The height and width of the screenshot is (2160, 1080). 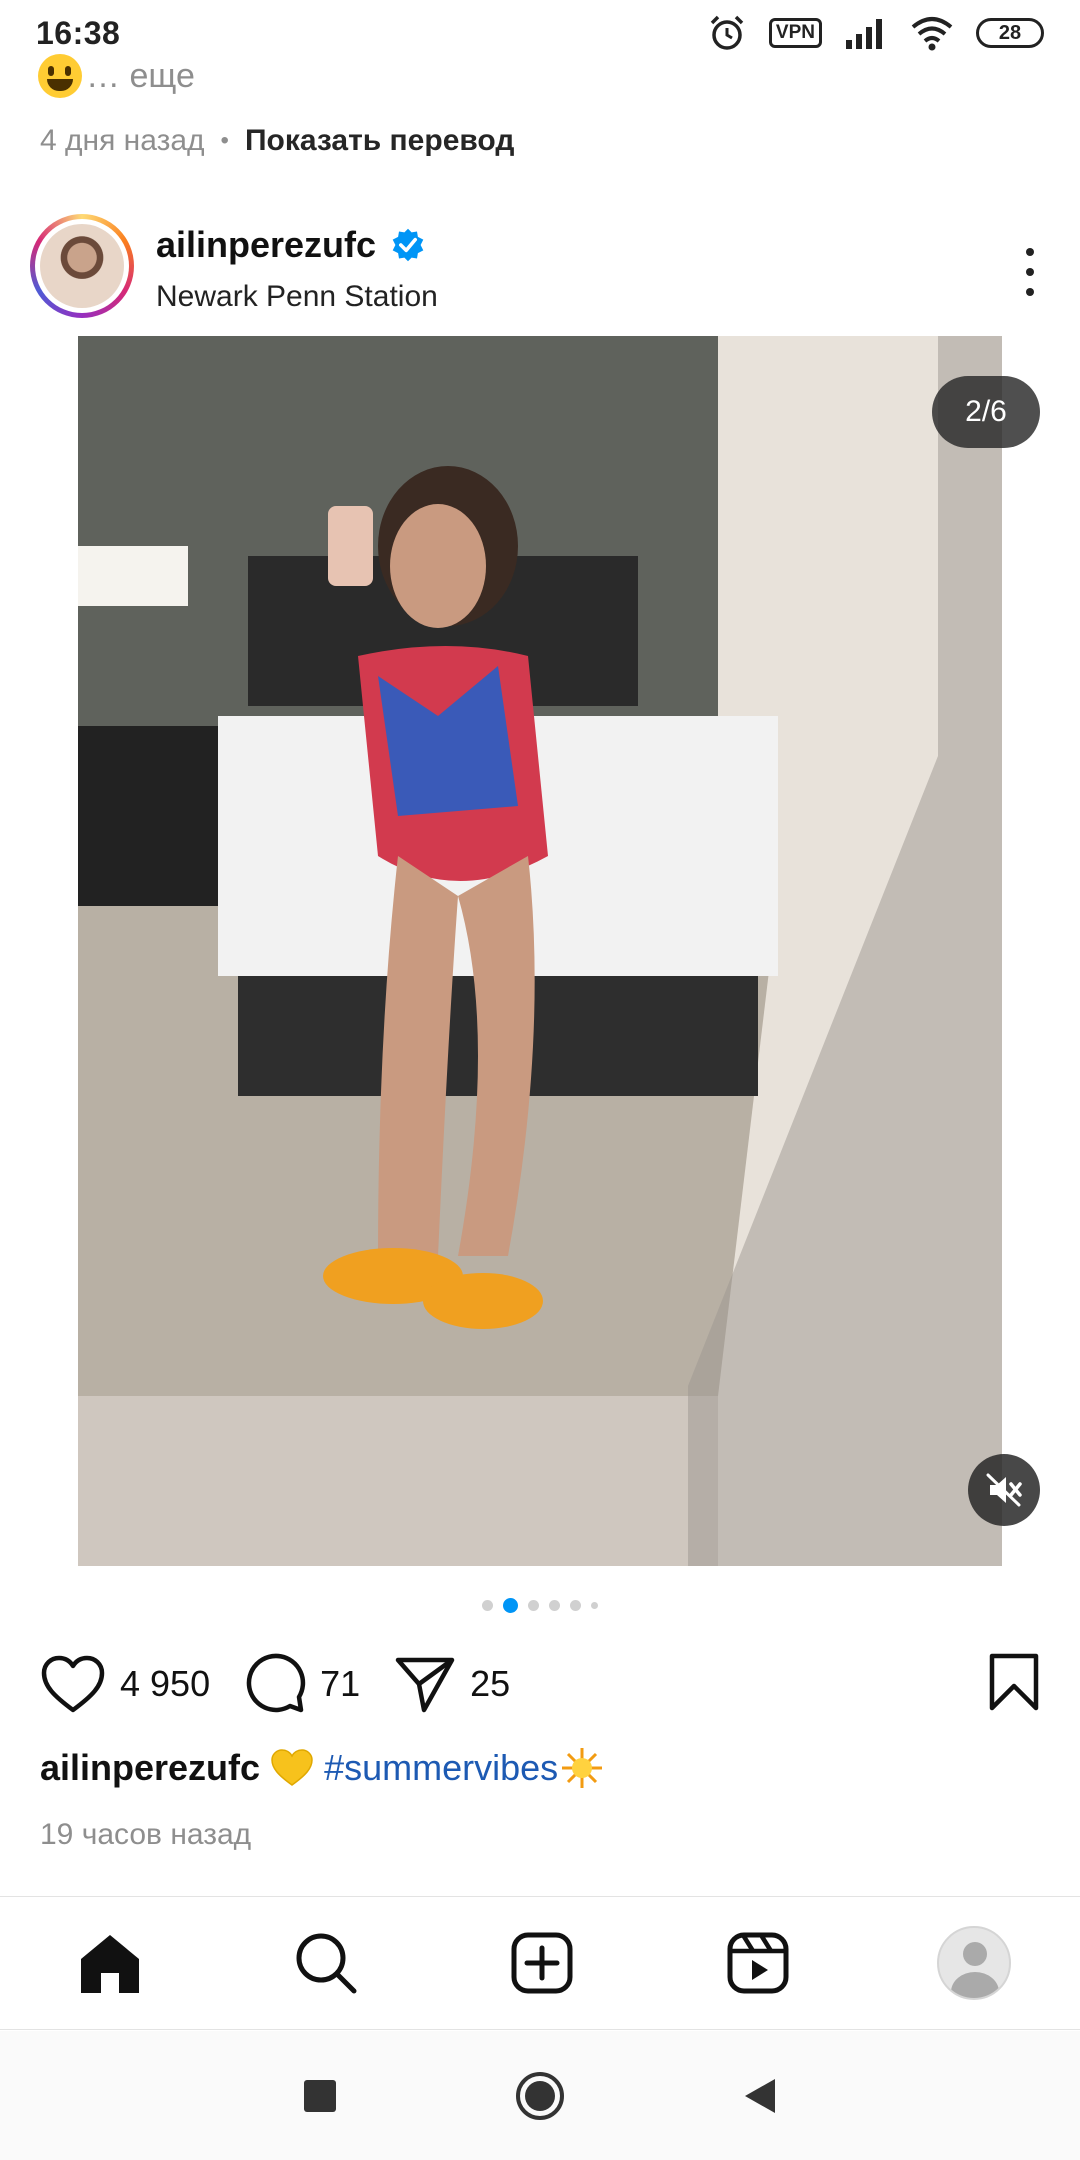 I want to click on smiley-emoji, so click(x=60, y=76).